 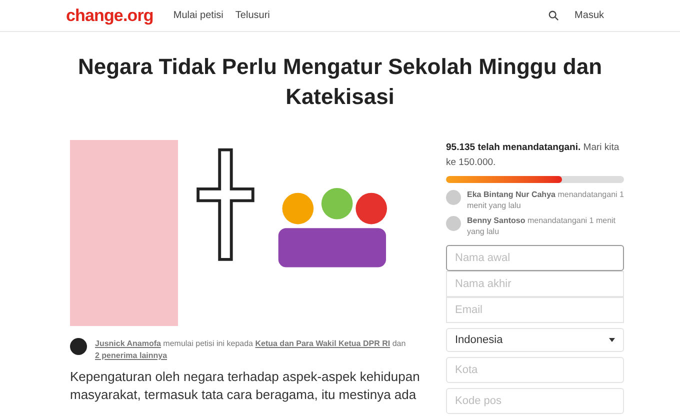 I want to click on country-select: Indonesia, so click(x=535, y=340).